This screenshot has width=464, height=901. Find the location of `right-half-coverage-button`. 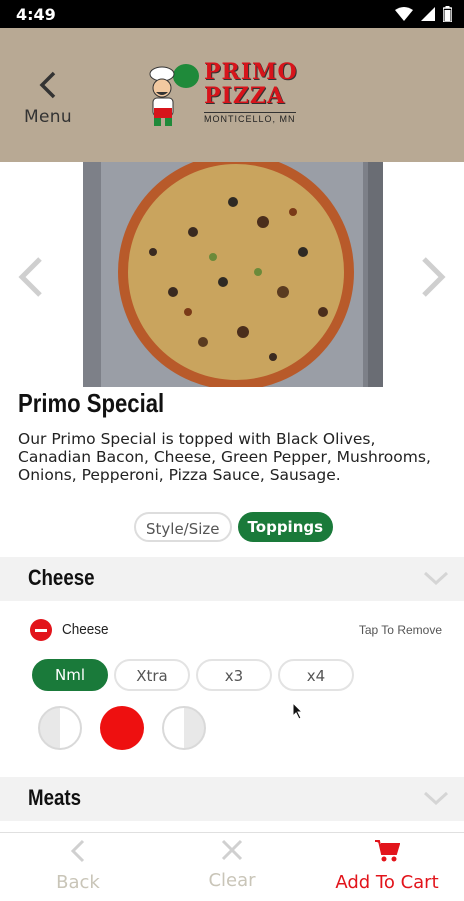

right-half-coverage-button is located at coordinates (184, 728).